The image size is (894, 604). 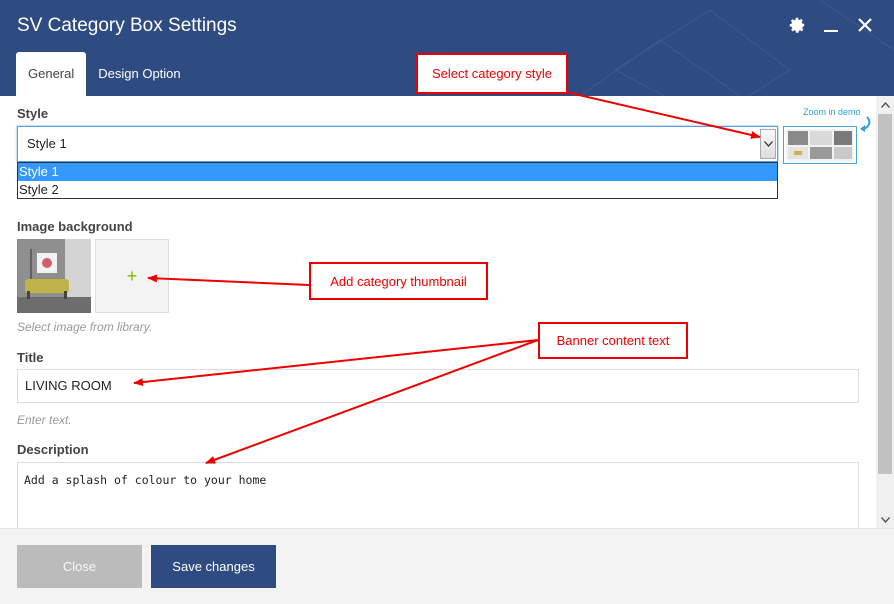 I want to click on image-background-thumbnail, so click(x=54, y=276).